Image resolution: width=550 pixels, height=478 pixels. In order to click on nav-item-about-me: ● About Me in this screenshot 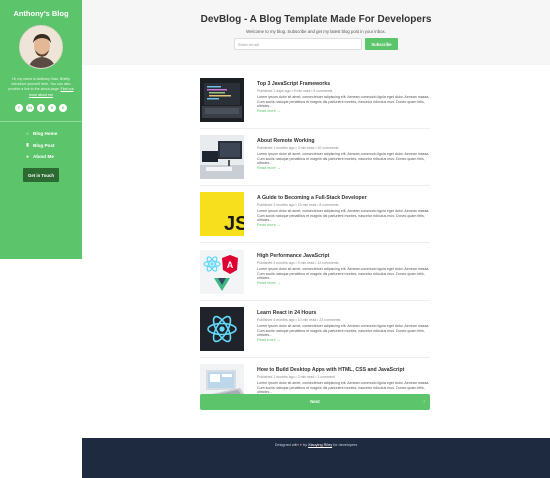, I will do `click(53, 157)`.